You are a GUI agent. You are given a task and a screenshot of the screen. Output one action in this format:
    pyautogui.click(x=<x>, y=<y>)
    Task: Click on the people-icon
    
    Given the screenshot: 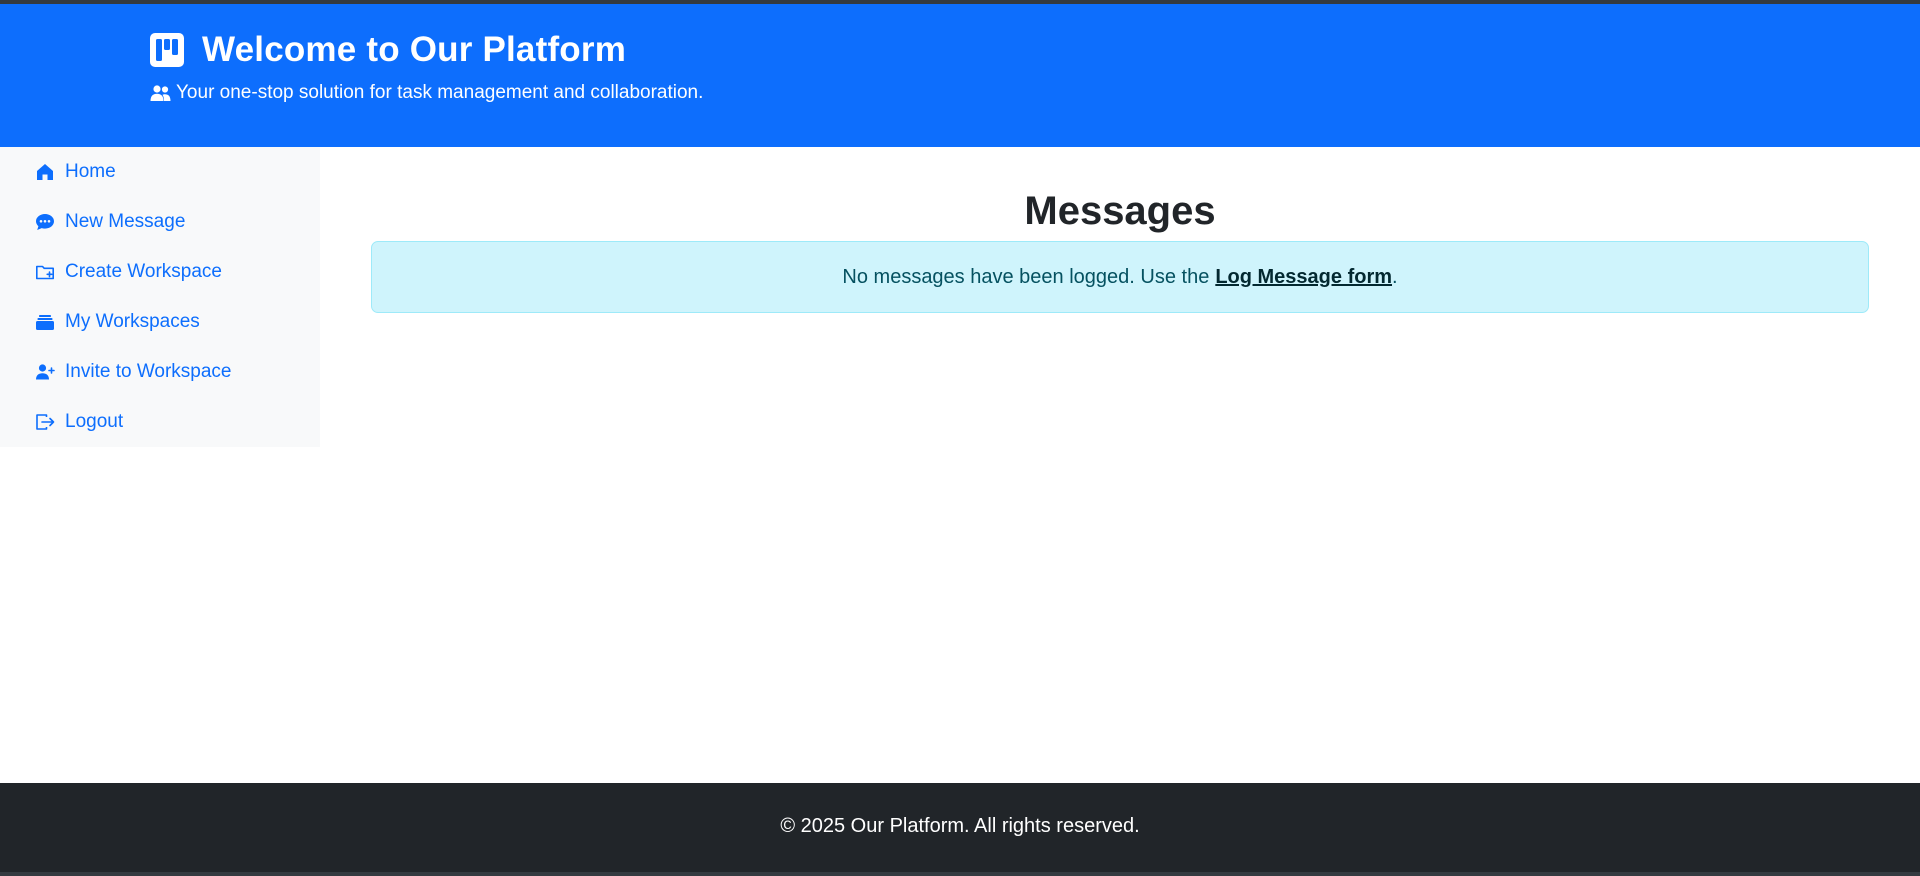 What is the action you would take?
    pyautogui.click(x=160, y=93)
    